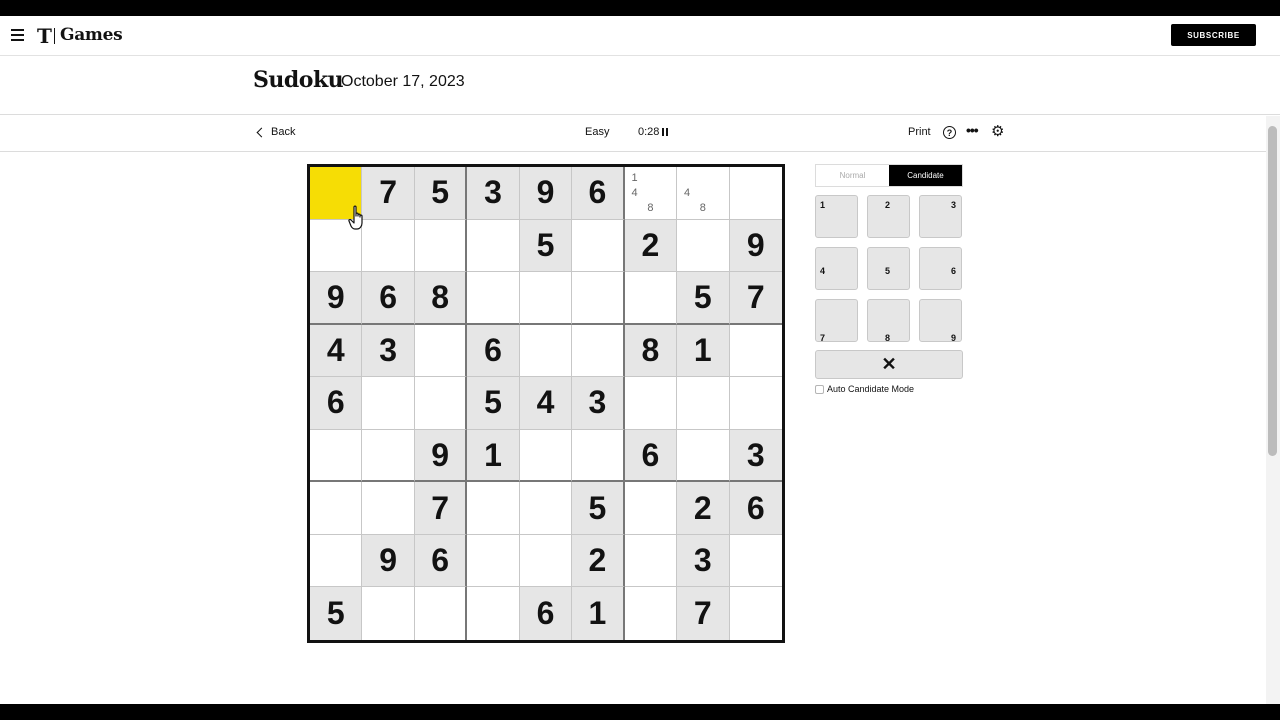 This screenshot has height=720, width=1280. Describe the element at coordinates (949, 132) in the screenshot. I see `help-icon: ?` at that location.